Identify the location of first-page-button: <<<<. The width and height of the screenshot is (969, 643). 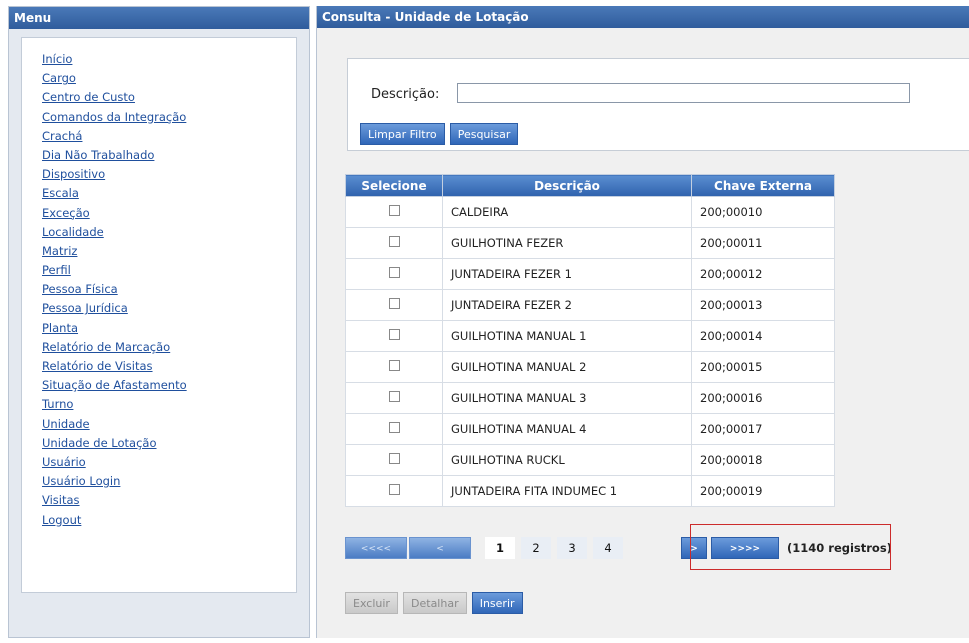
(376, 548).